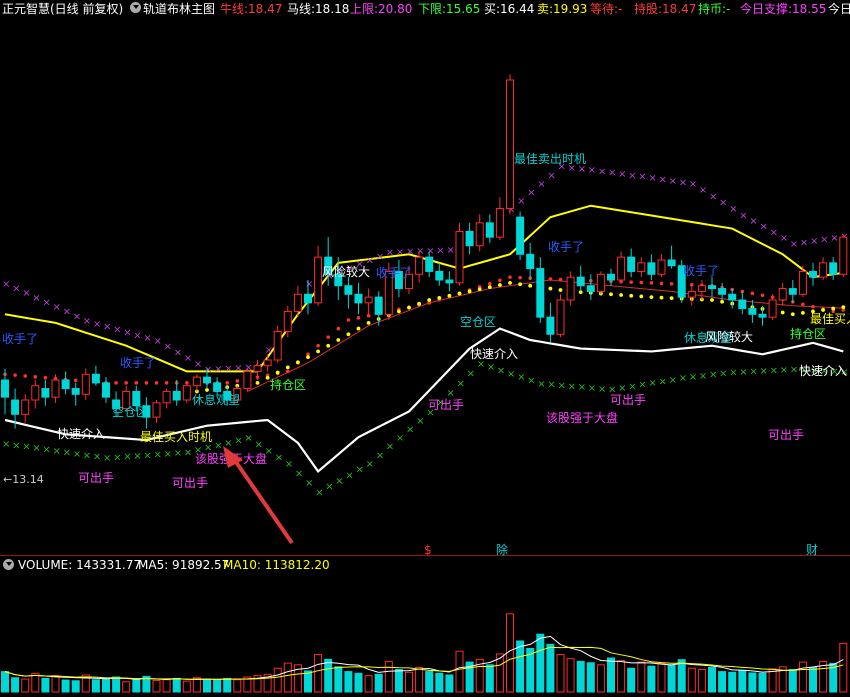 The width and height of the screenshot is (850, 697). Describe the element at coordinates (502, 549) in the screenshot. I see `event-marker: 除` at that location.